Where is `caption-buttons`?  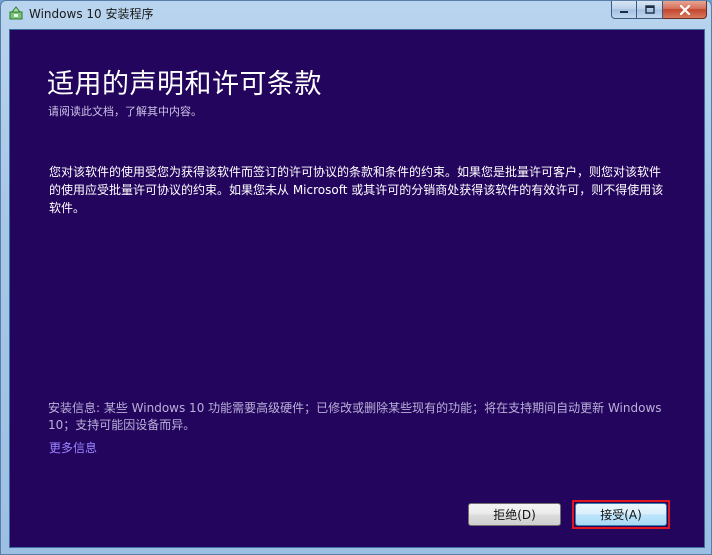
caption-buttons is located at coordinates (659, 10).